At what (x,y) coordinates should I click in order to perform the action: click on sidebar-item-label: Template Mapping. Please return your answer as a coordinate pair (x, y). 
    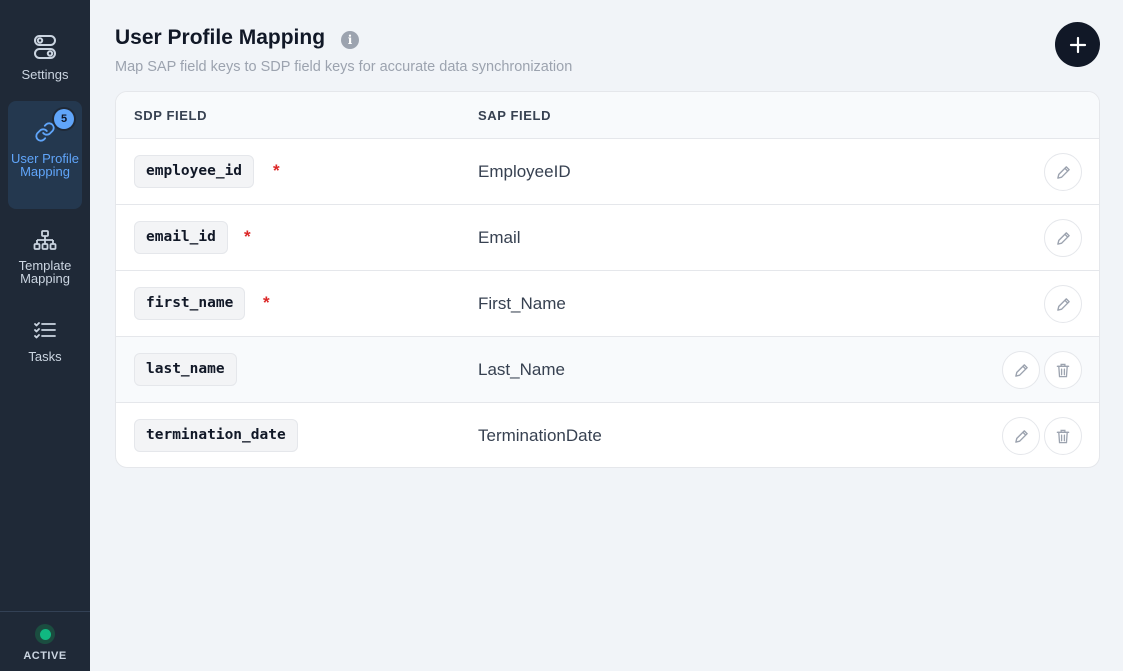
    Looking at the image, I should click on (45, 272).